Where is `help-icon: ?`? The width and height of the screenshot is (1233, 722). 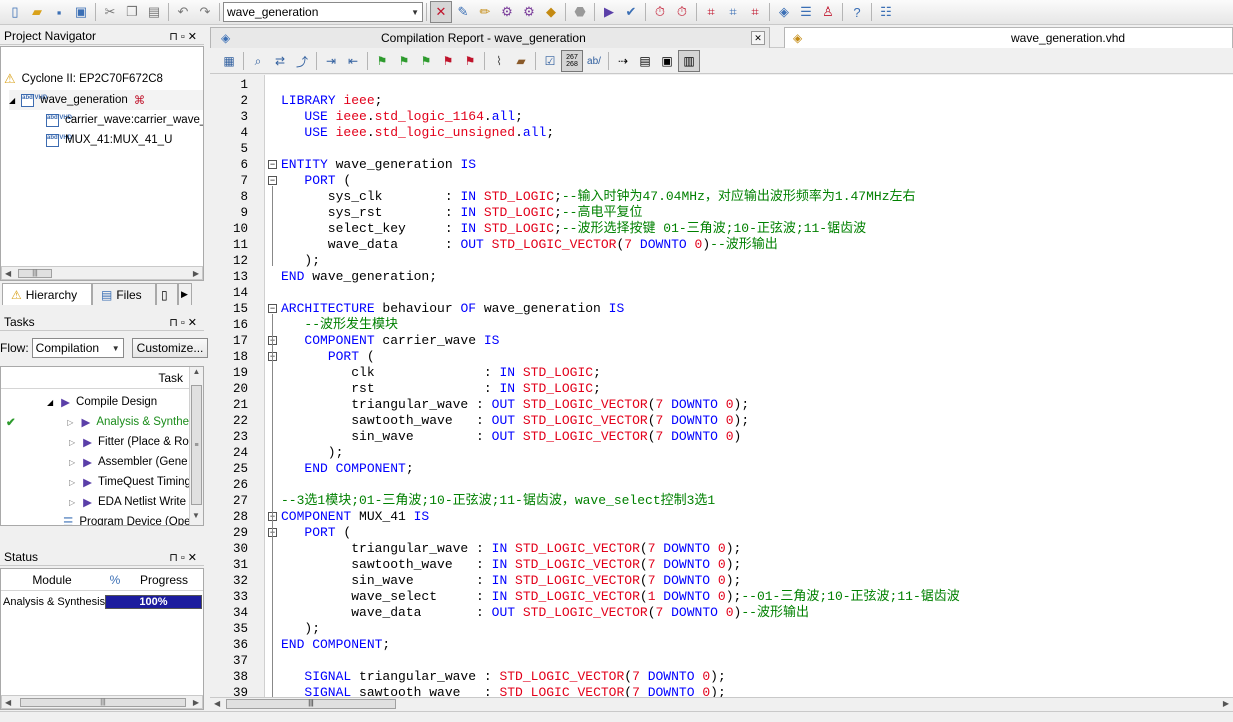 help-icon: ? is located at coordinates (857, 12).